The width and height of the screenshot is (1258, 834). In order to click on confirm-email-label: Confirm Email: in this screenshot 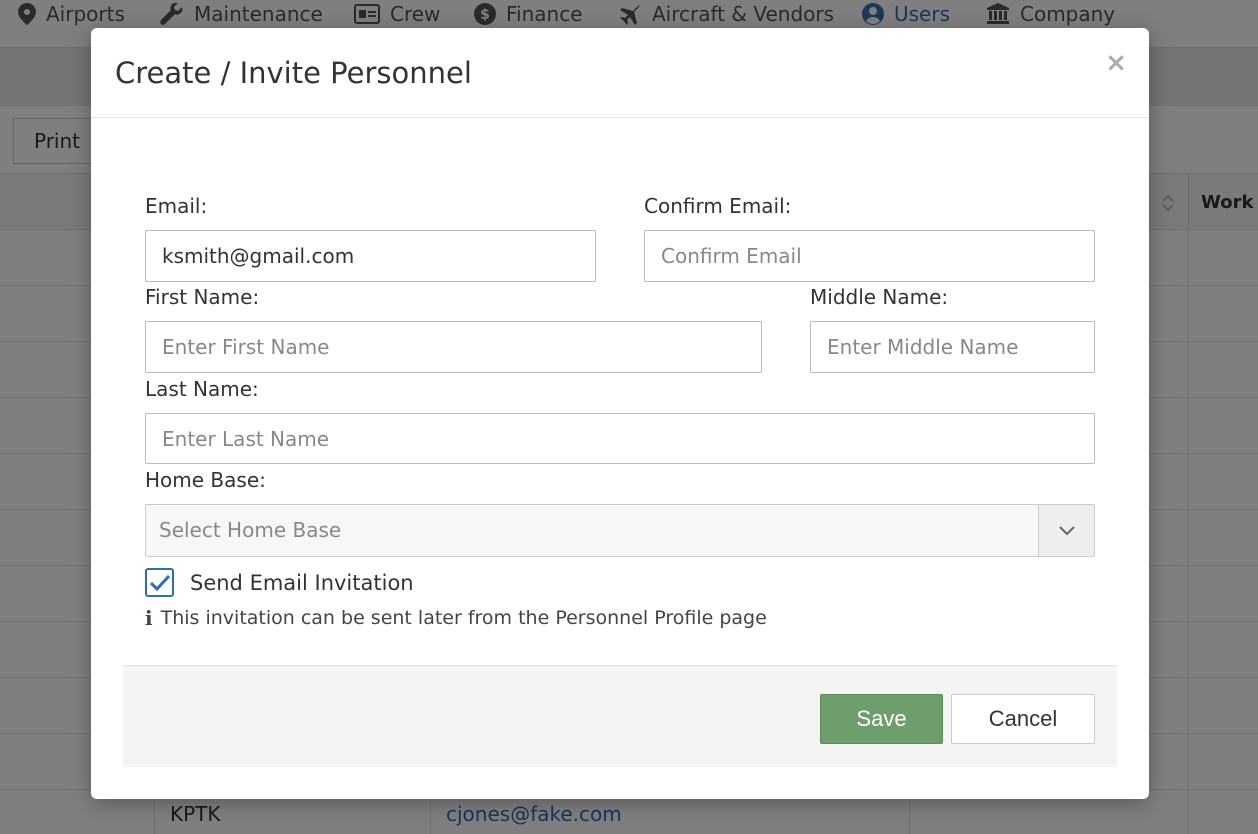, I will do `click(718, 206)`.